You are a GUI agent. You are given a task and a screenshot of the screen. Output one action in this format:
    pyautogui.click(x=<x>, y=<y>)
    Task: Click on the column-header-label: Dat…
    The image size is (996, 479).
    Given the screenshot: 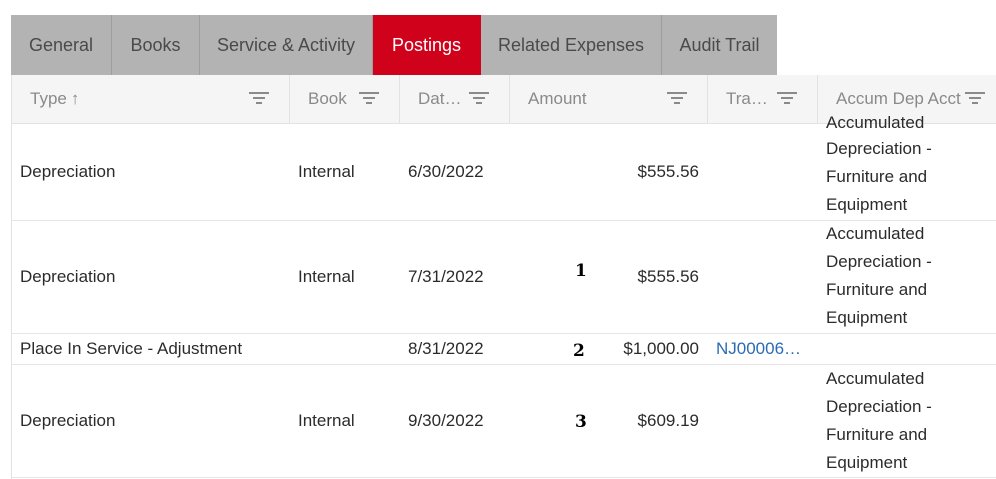 What is the action you would take?
    pyautogui.click(x=440, y=98)
    